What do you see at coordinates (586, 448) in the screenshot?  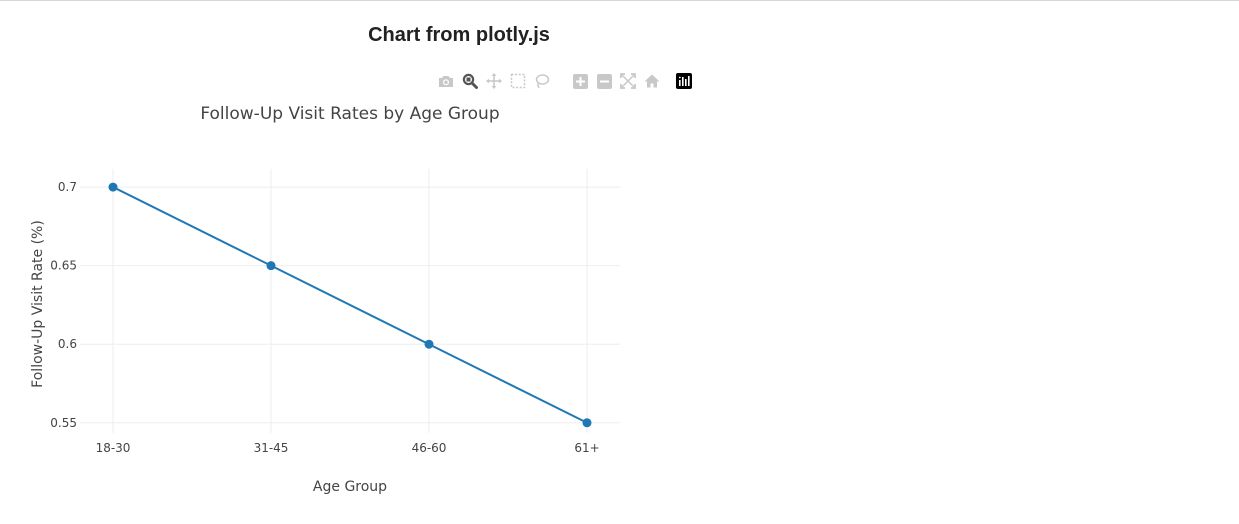 I see `x-tick-label: 61+` at bounding box center [586, 448].